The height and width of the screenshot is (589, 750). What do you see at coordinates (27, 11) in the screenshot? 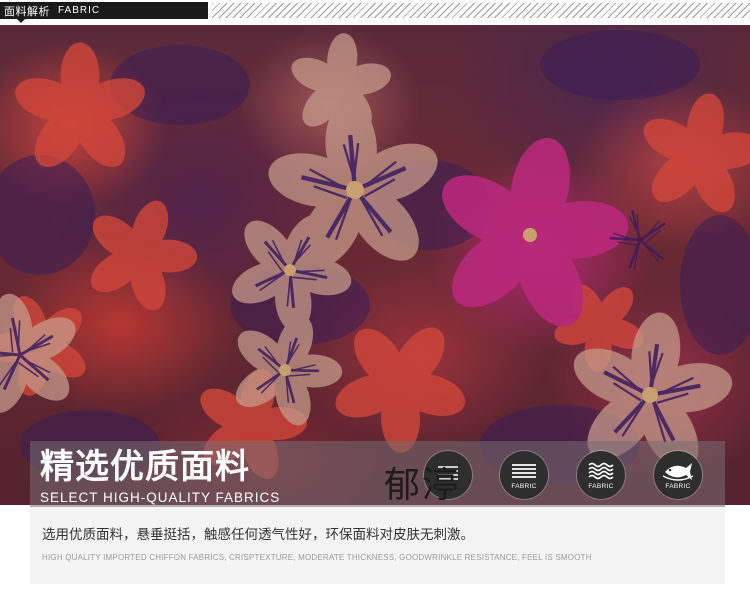
I see `section-header-label-cn: 面料解析` at bounding box center [27, 11].